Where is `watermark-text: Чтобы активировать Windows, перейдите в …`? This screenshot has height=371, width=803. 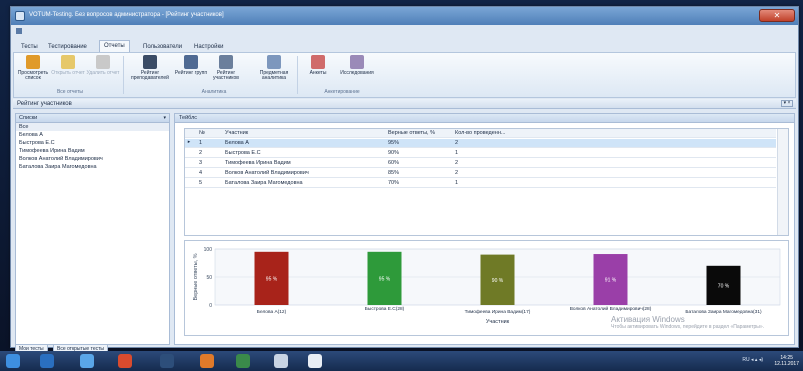
watermark-text: Чтобы активировать Windows, перейдите в … is located at coordinates (688, 327).